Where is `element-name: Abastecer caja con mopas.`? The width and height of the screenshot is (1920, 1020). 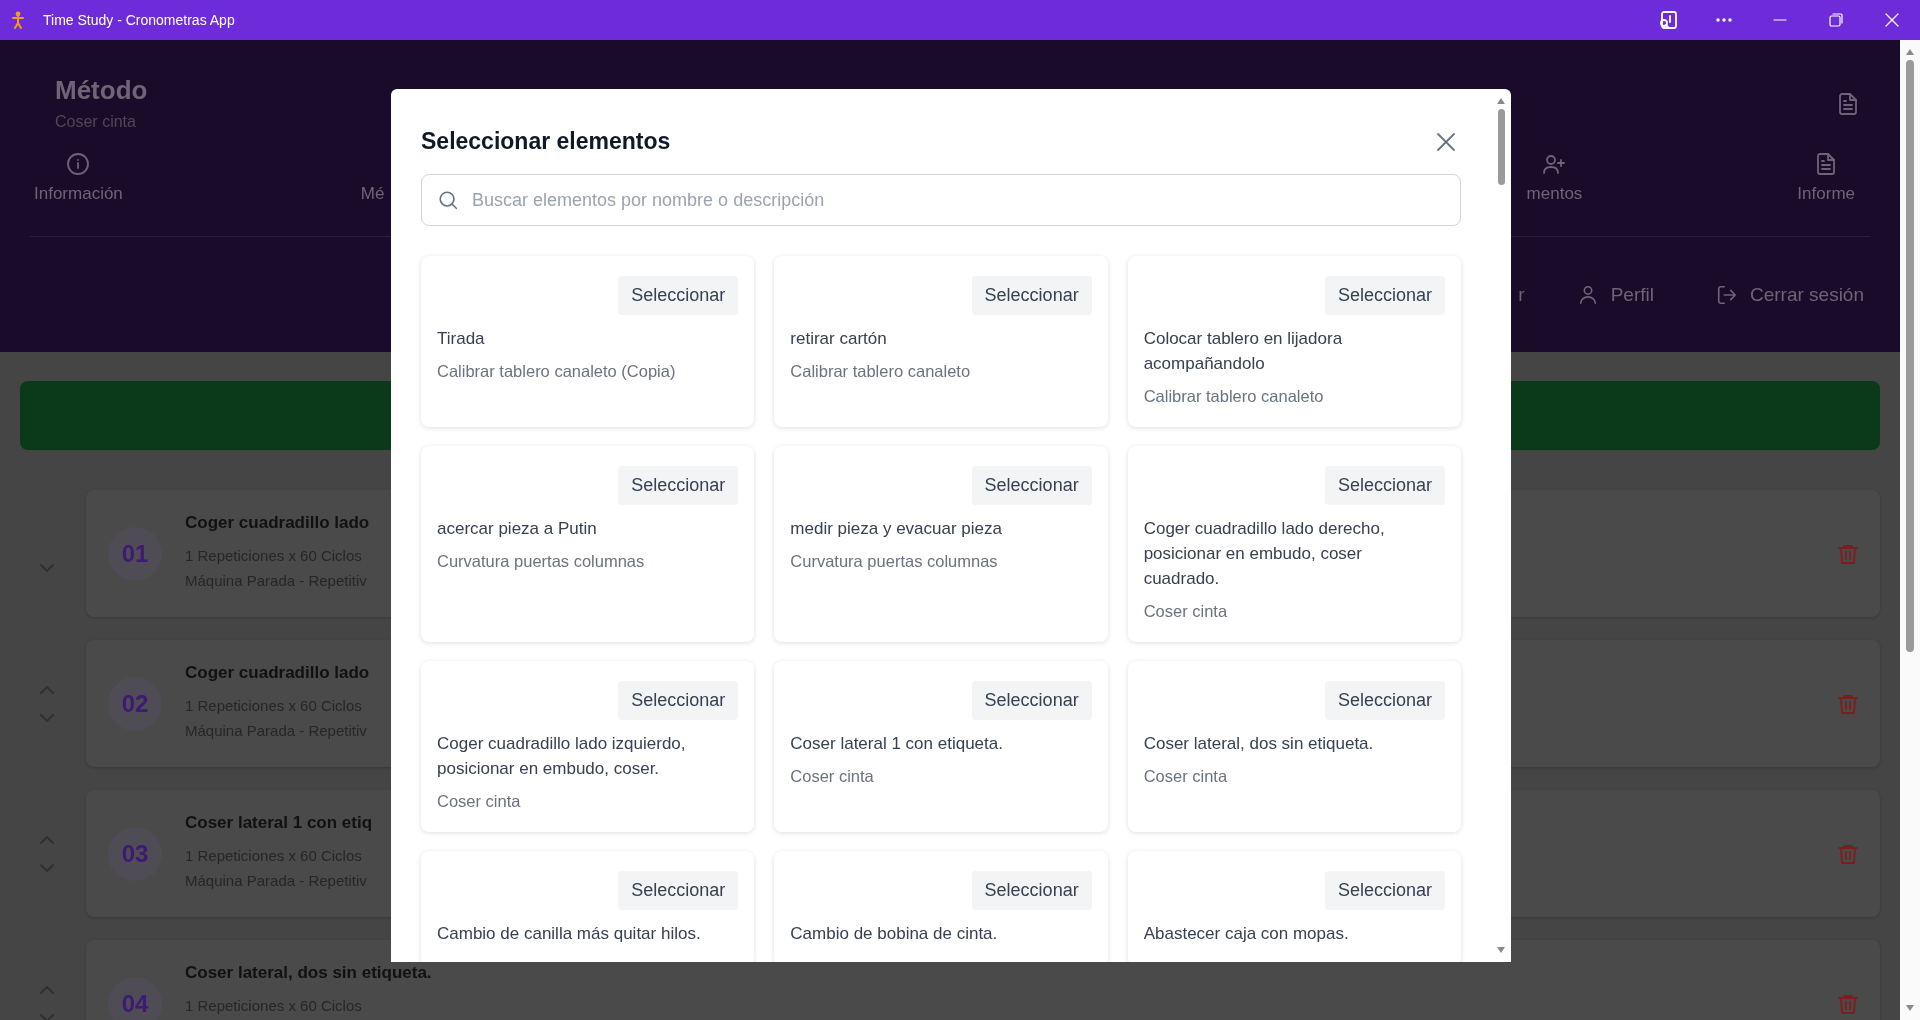
element-name: Abastecer caja con mopas. is located at coordinates (1246, 934).